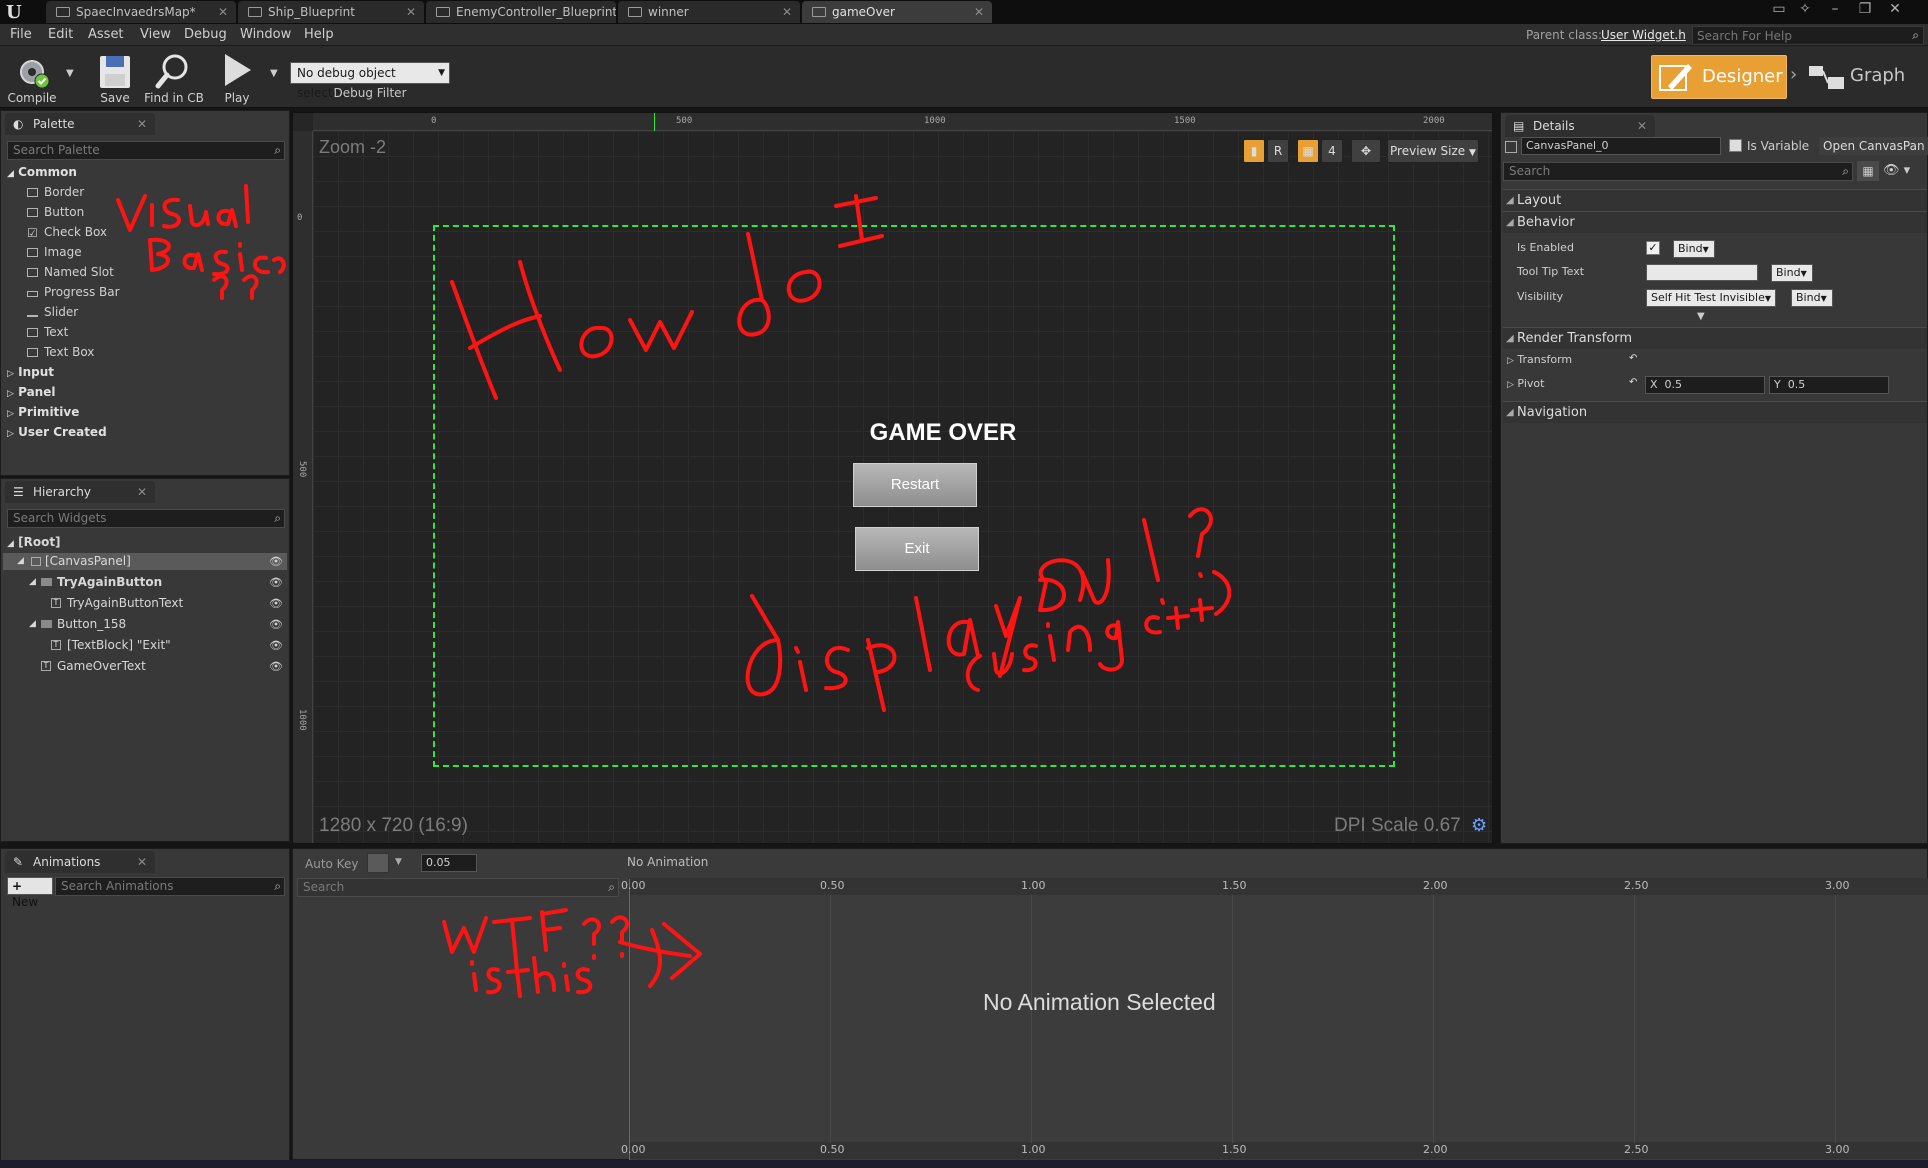 The width and height of the screenshot is (1928, 1168). Describe the element at coordinates (1711, 298) in the screenshot. I see `visibility-dropdown: Self Hit Test Invisible▼` at that location.